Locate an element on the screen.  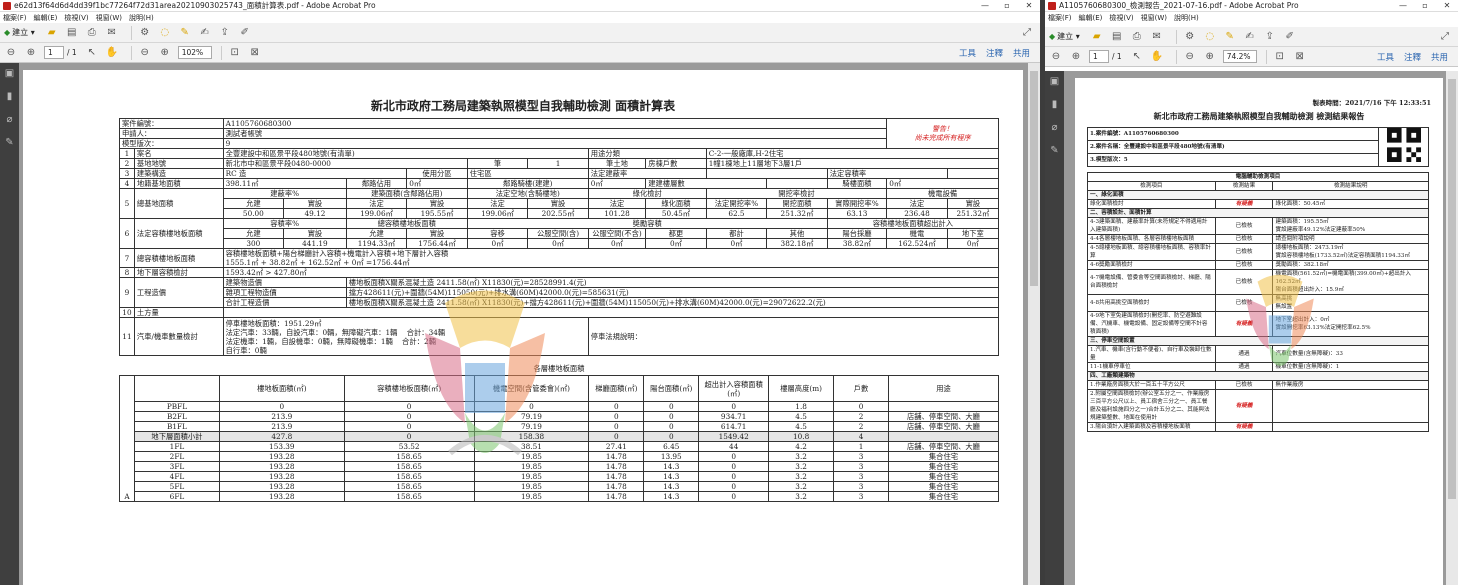
r10-label: 土方量 is located at coordinates (178, 312).